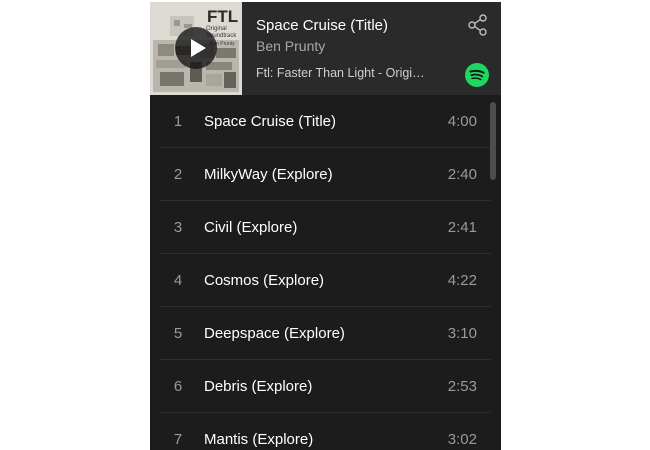 The image size is (650, 450). I want to click on track-row: 1 Space Cruise (Title) 4:00, so click(325, 121).